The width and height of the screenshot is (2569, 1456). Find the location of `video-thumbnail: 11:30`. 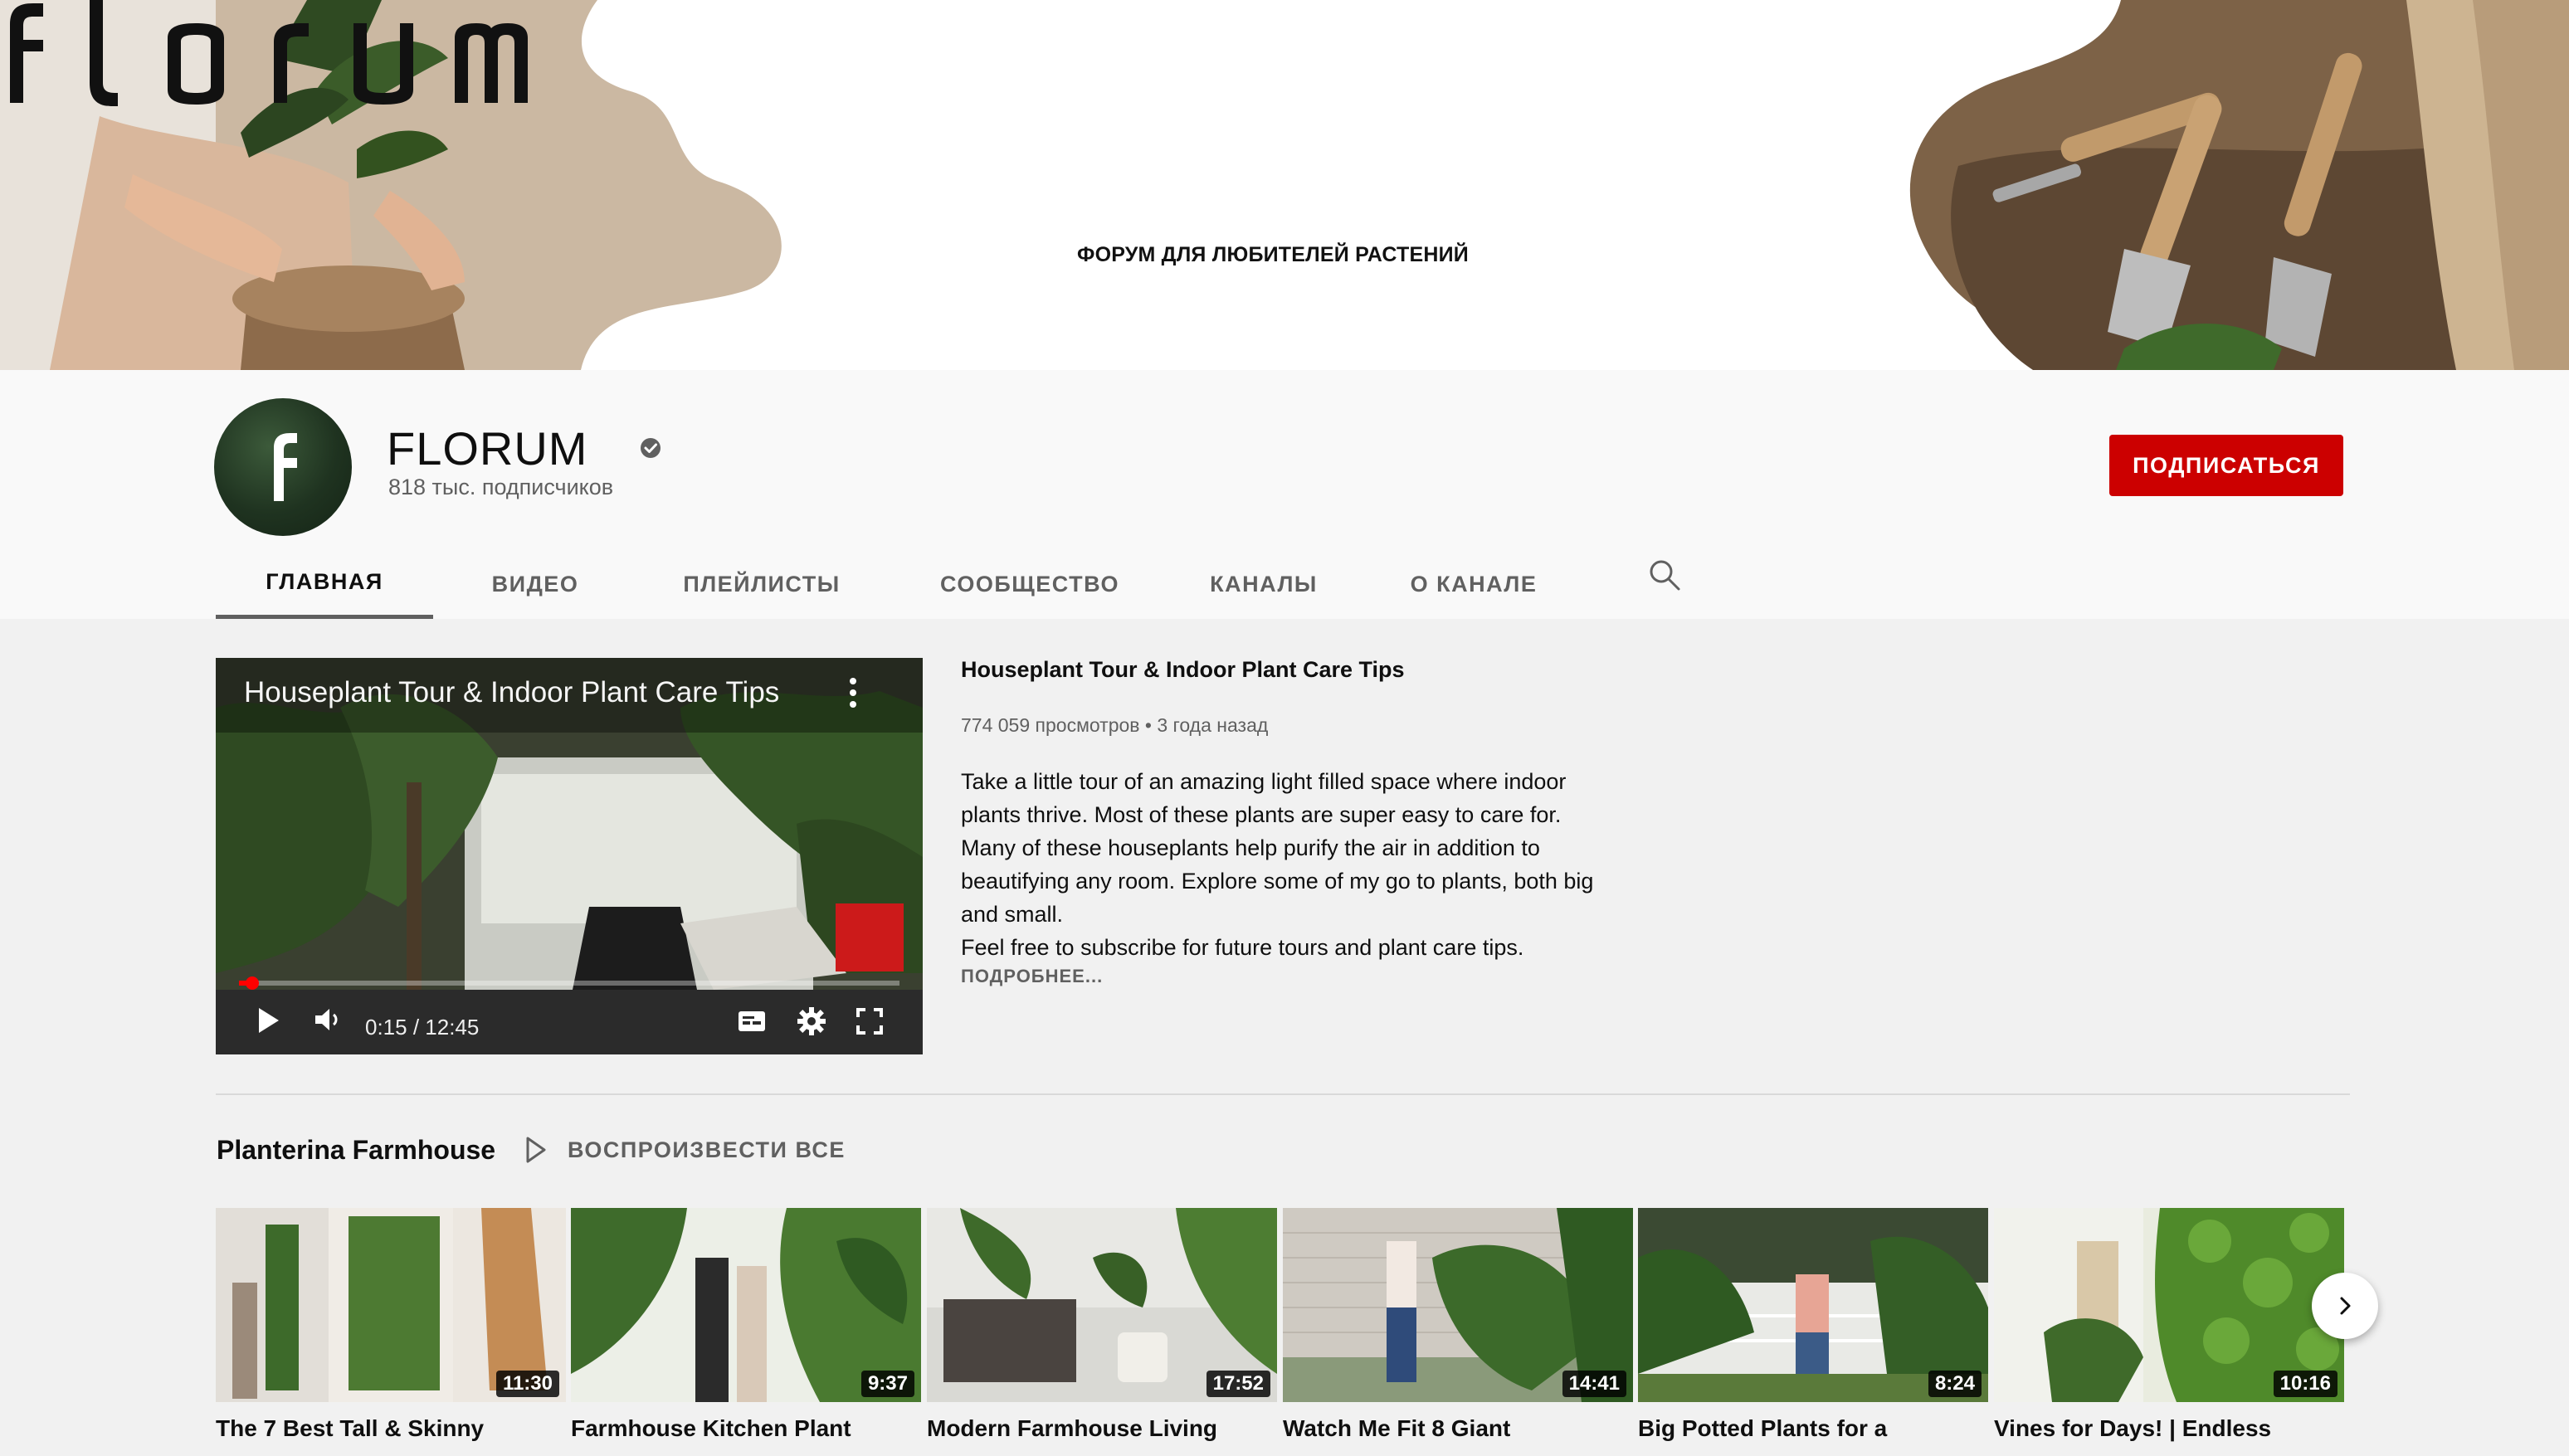

video-thumbnail: 11:30 is located at coordinates (391, 1305).